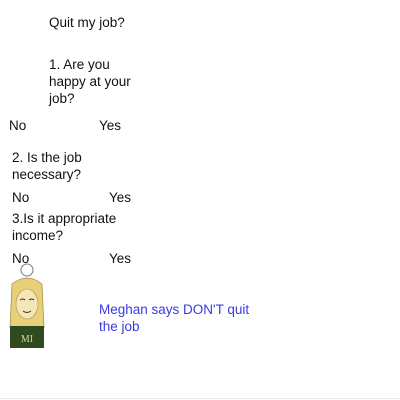 This screenshot has height=400, width=400. Describe the element at coordinates (90, 81) in the screenshot. I see `question-1: 1. Are you happy at your job?` at that location.